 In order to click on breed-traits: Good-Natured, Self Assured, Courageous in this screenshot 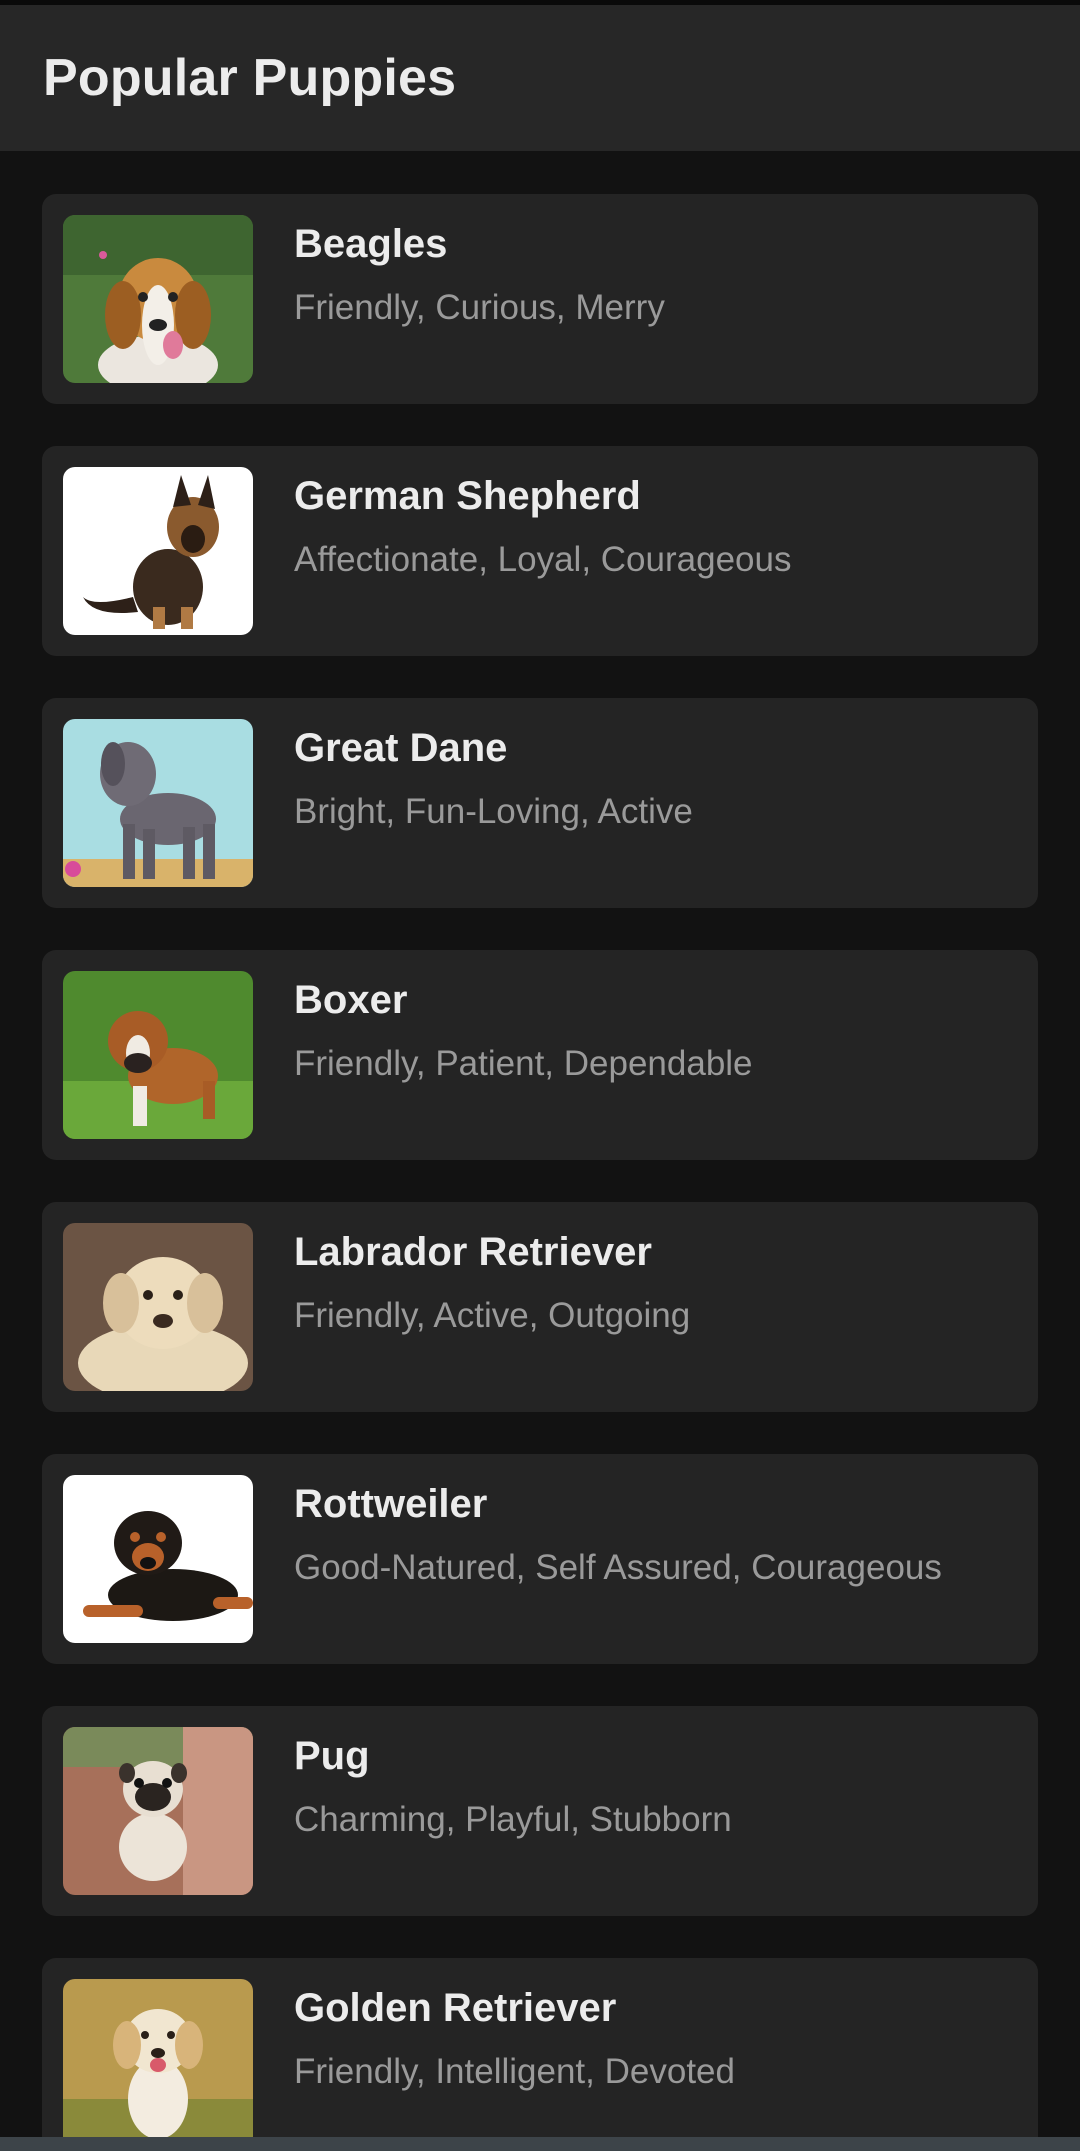, I will do `click(618, 1567)`.